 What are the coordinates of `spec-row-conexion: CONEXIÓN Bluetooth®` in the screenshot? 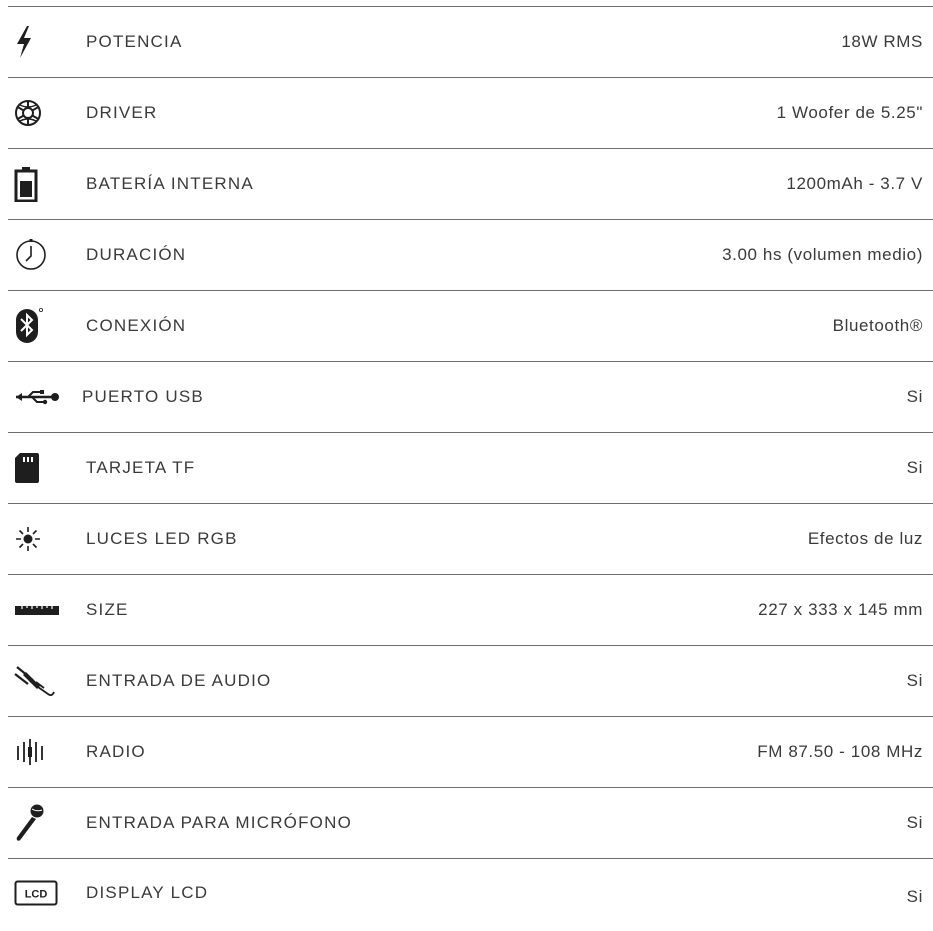 It's located at (470, 325).